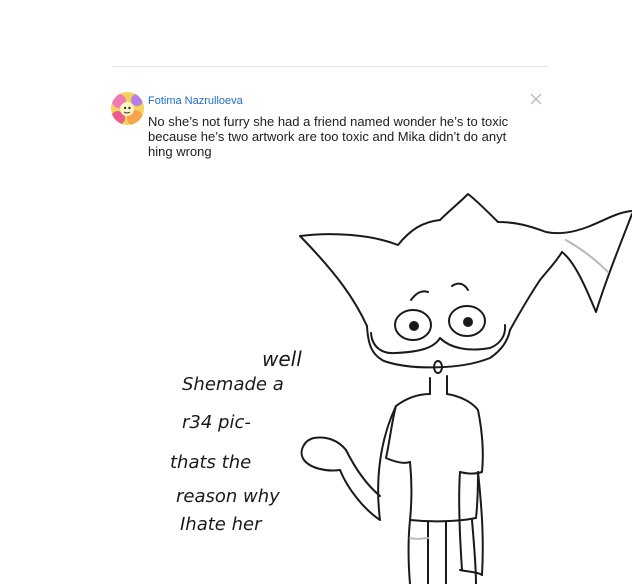 The width and height of the screenshot is (632, 584). Describe the element at coordinates (221, 524) in the screenshot. I see `speech-line: Ihate her` at that location.